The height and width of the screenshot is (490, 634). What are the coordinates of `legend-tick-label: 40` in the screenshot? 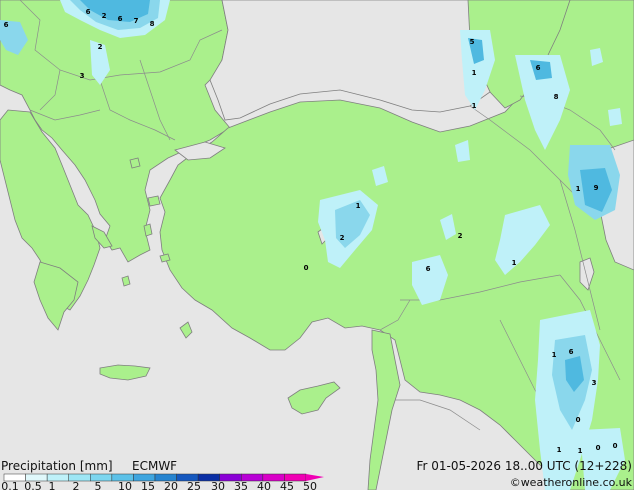 It's located at (264, 485).